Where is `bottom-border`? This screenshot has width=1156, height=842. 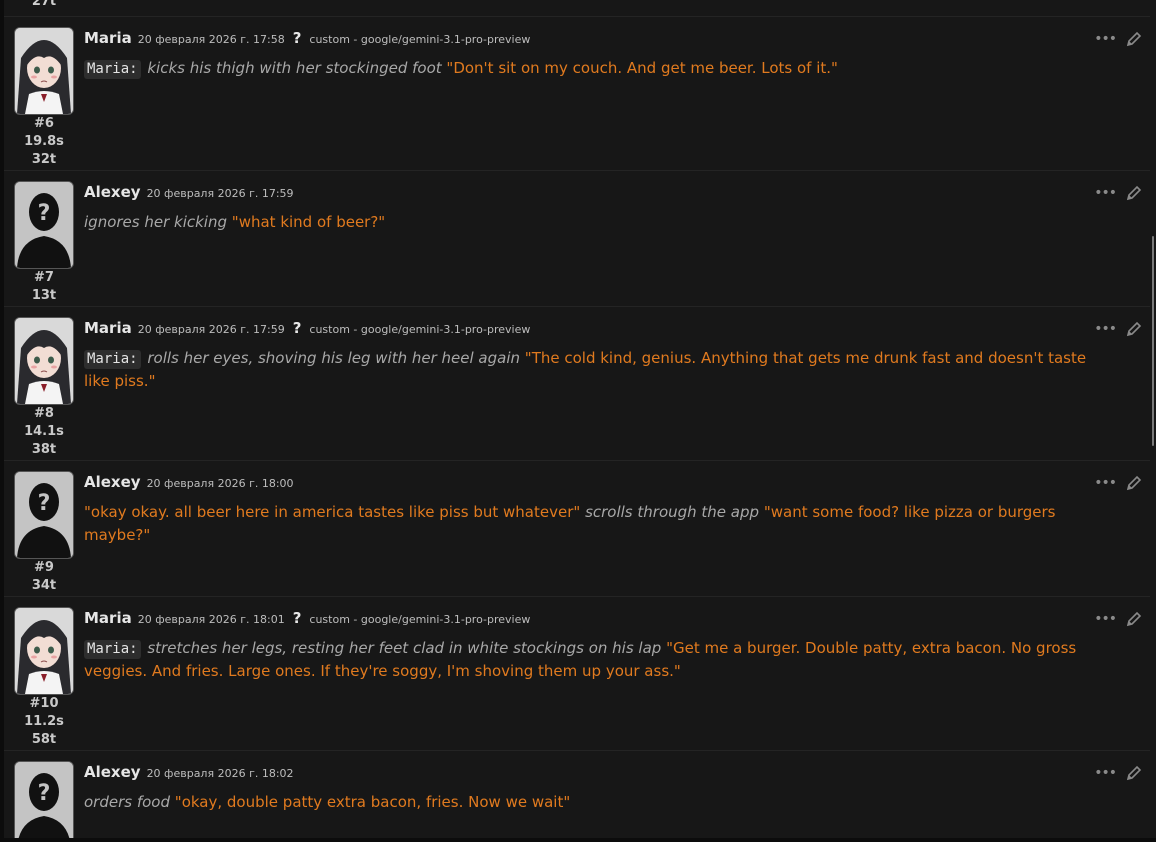 bottom-border is located at coordinates (578, 840).